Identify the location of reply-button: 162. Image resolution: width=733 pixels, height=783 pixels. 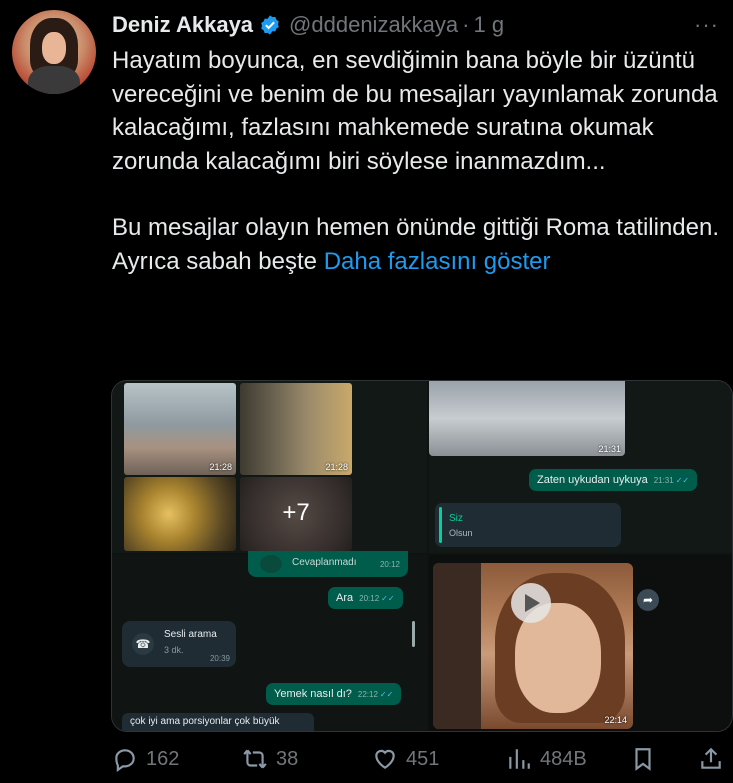
(145, 759).